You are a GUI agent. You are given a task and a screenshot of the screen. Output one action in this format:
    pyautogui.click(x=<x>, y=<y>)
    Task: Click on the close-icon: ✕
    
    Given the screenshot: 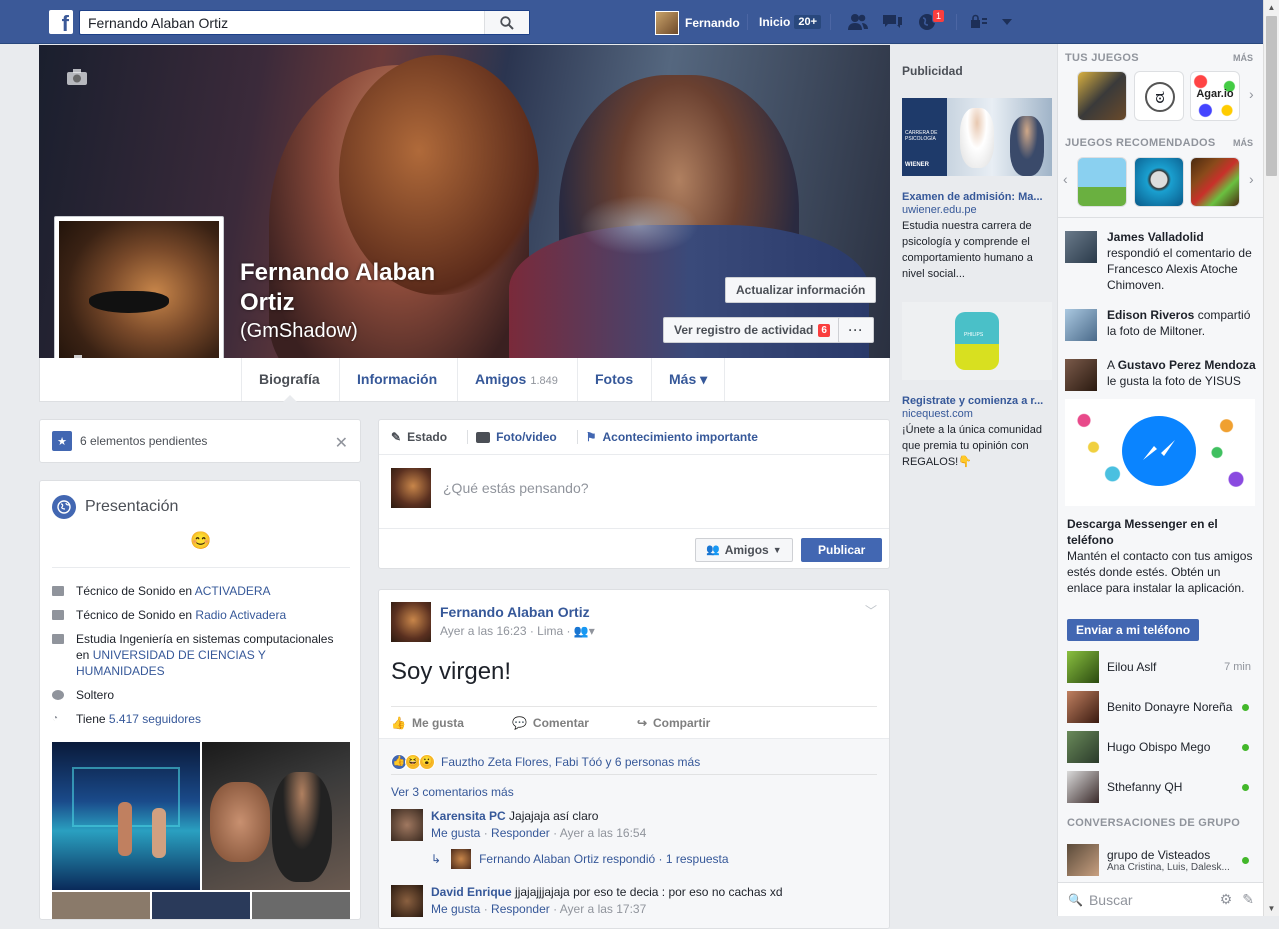 What is the action you would take?
    pyautogui.click(x=341, y=443)
    